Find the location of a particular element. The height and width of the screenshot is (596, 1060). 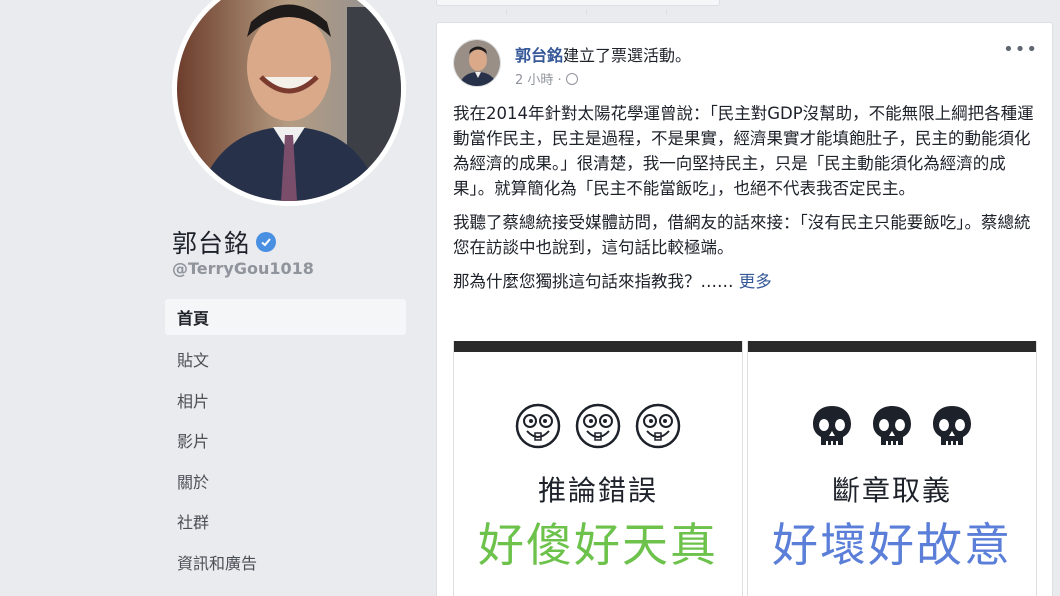

nav-item-videos: 影片 is located at coordinates (285, 440).